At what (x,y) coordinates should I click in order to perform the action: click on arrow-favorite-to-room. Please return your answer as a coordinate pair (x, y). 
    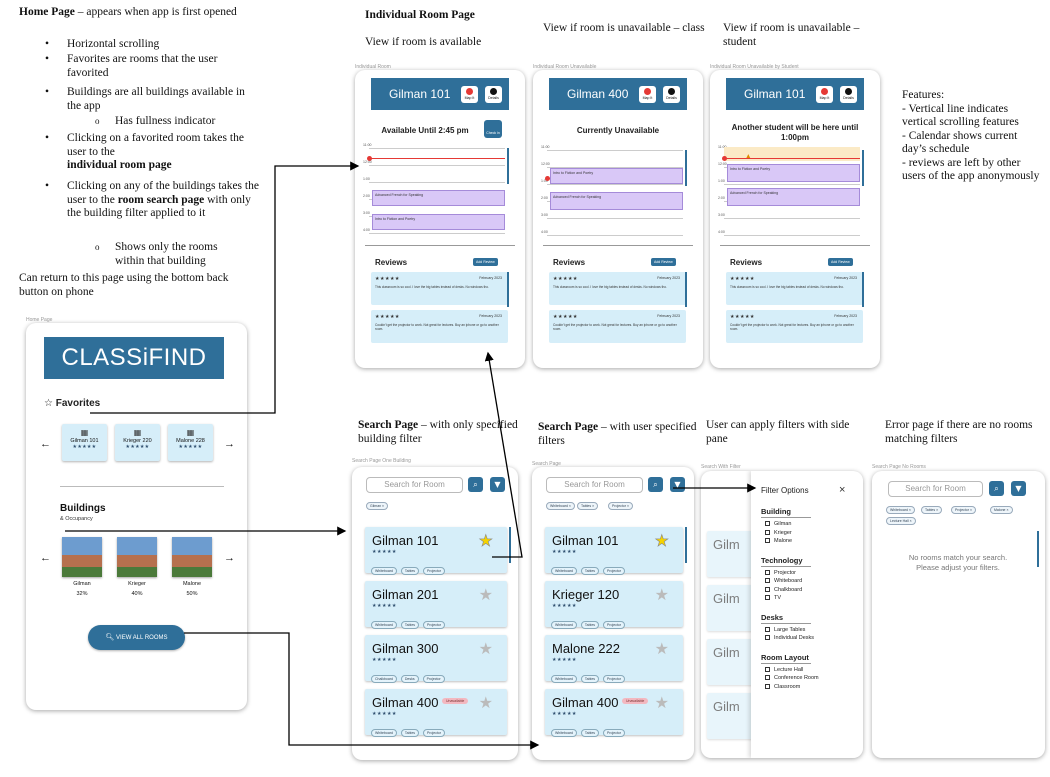
    Looking at the image, I should click on (225, 287).